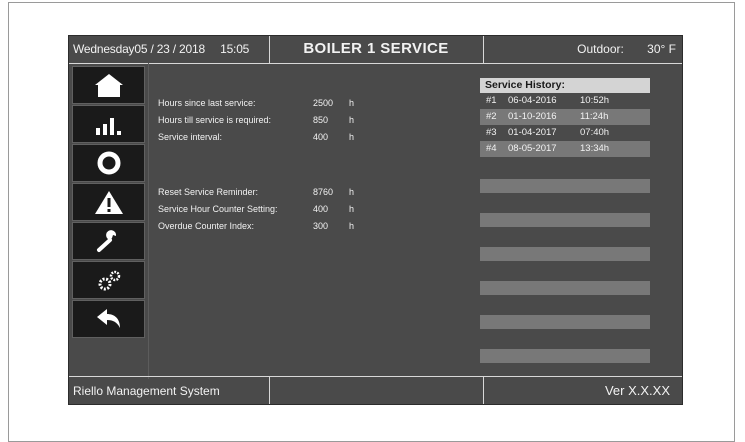  I want to click on nav-home-button, so click(108, 85).